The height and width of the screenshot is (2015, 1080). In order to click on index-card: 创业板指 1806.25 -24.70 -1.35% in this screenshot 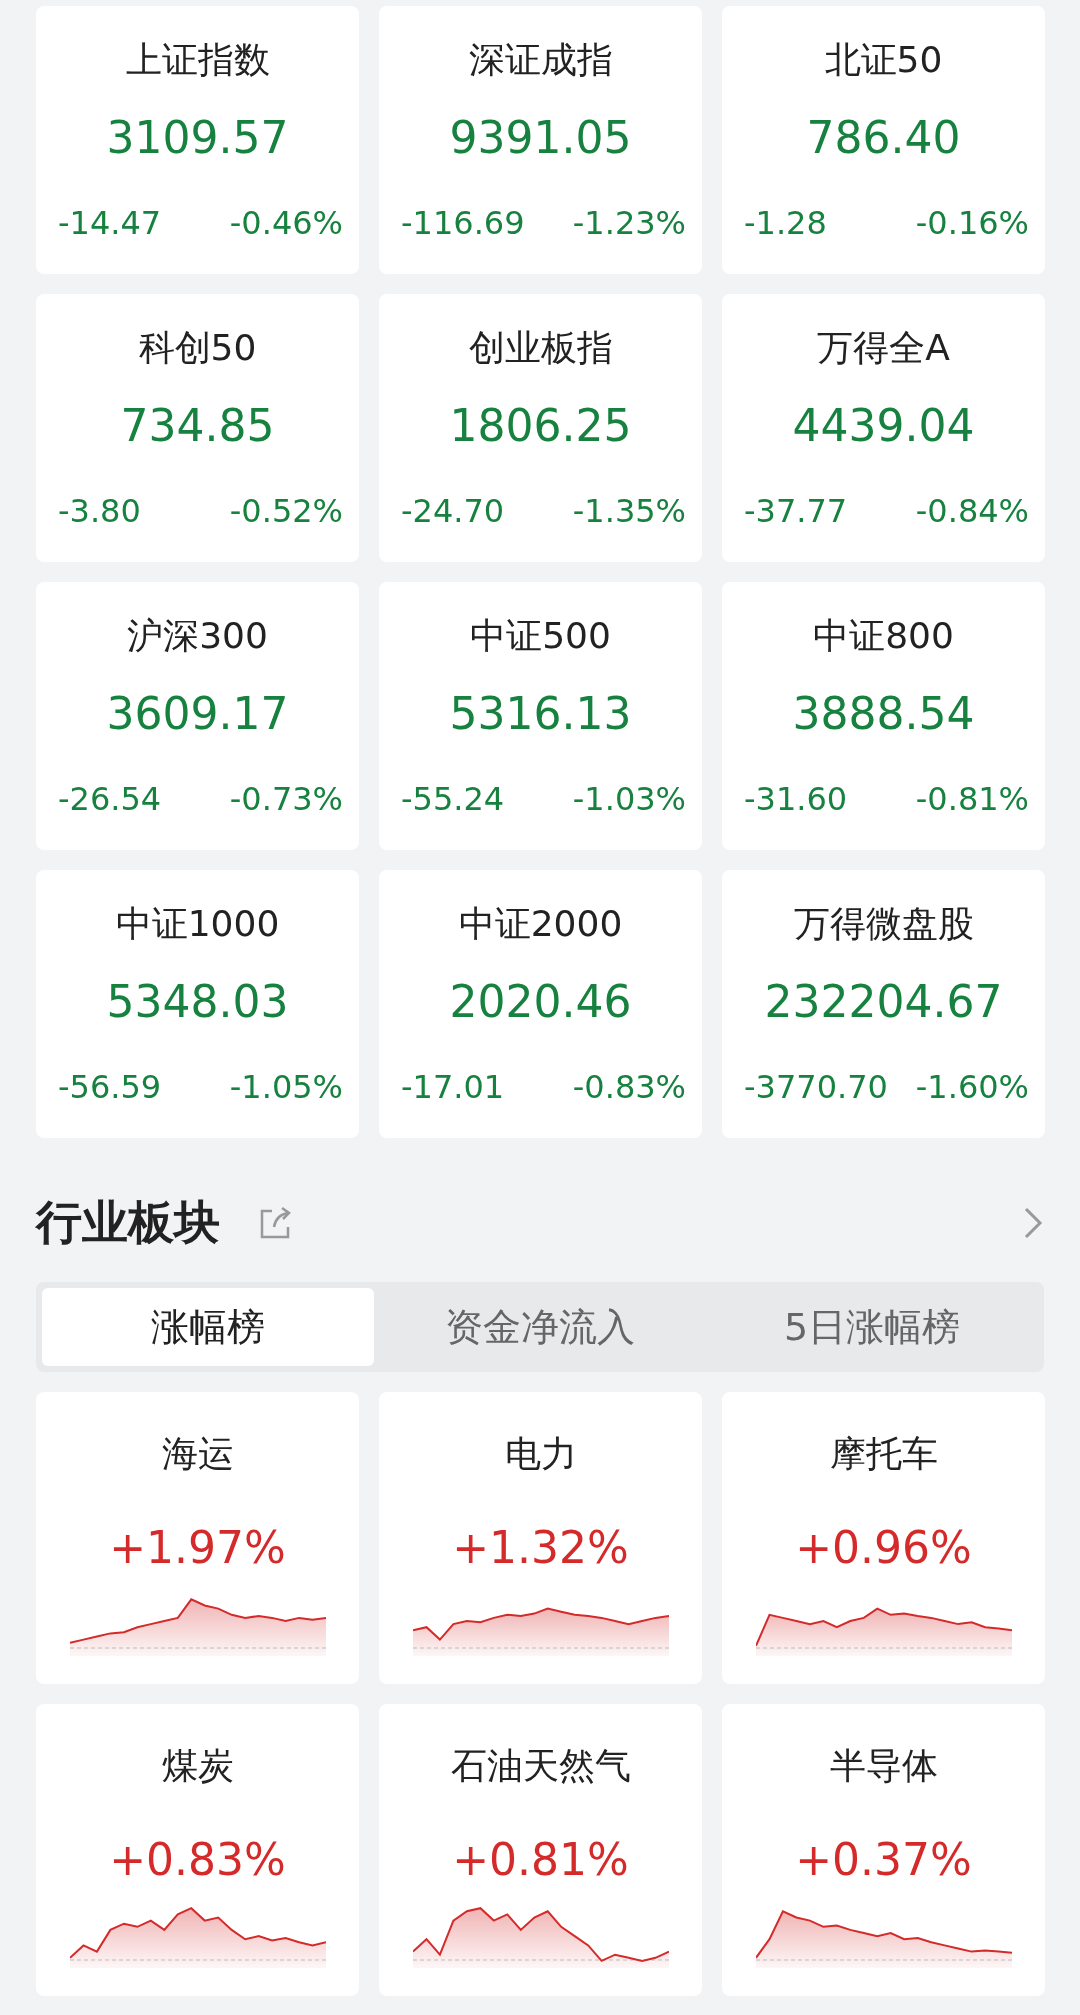, I will do `click(540, 428)`.